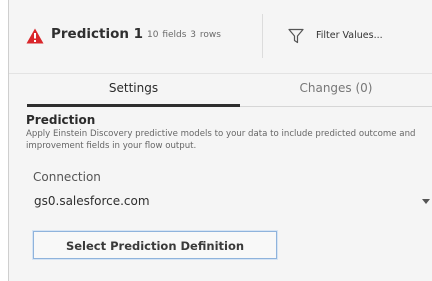  I want to click on step-metadata: 10 fields 3 rows, so click(184, 35).